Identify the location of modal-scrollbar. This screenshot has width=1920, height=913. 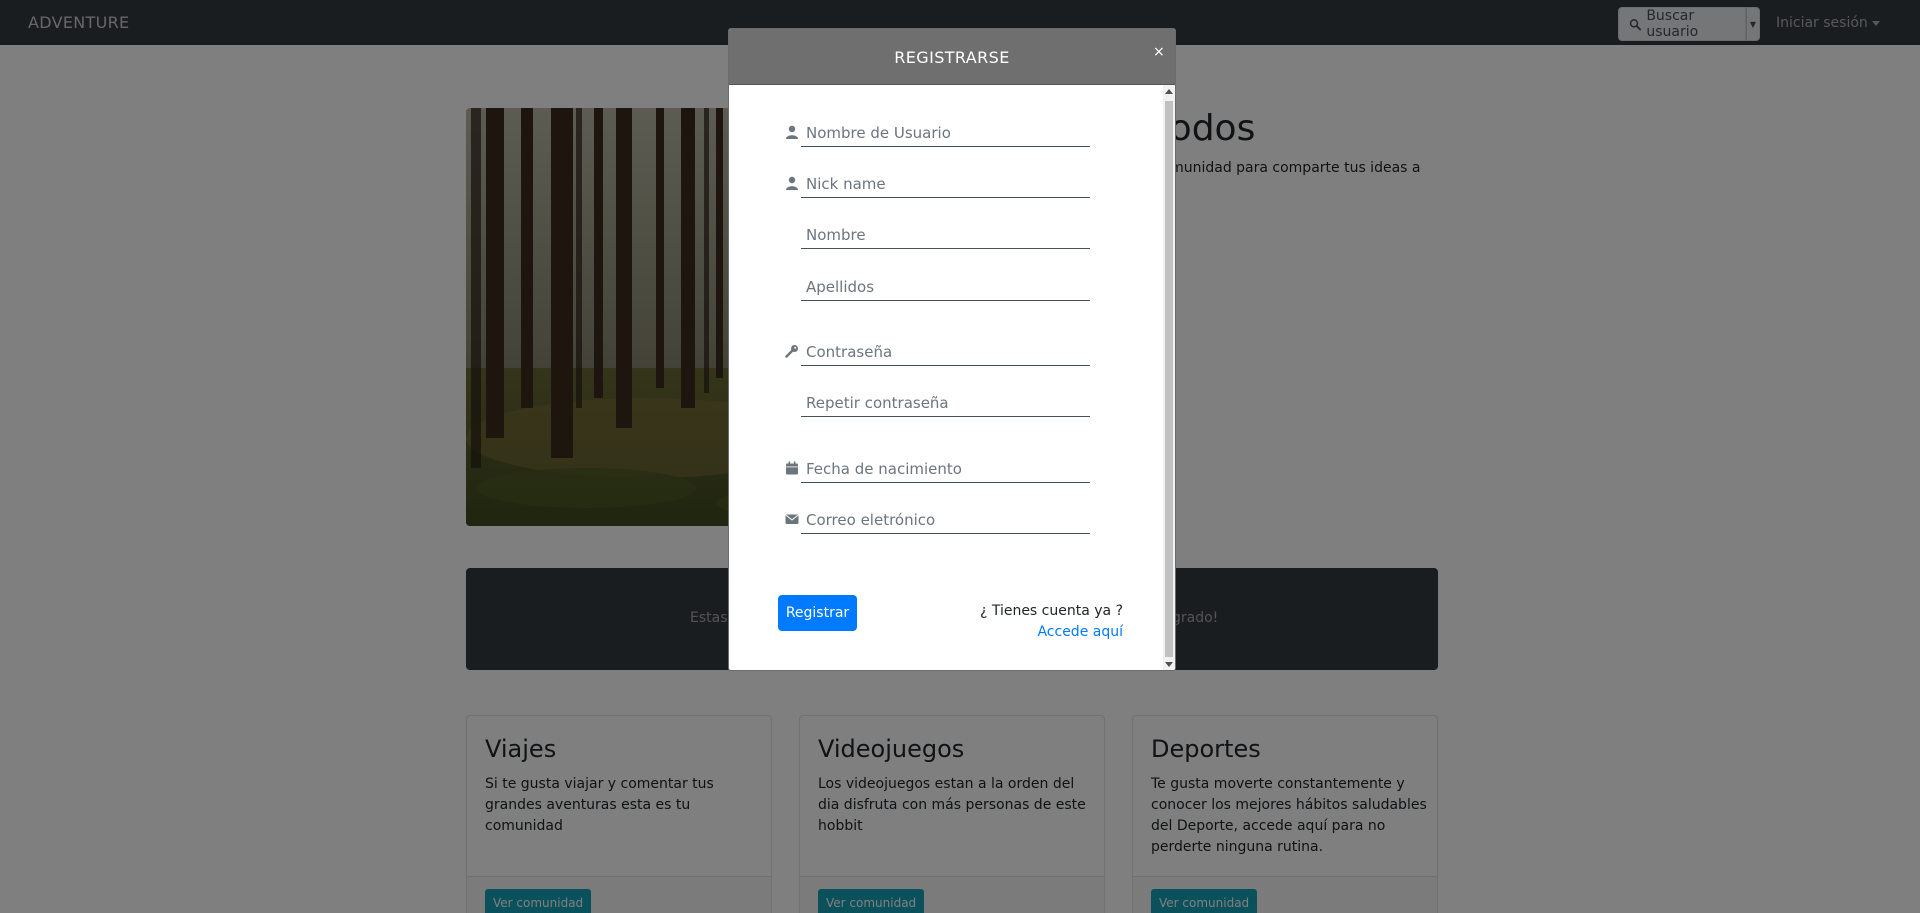
(1169, 377).